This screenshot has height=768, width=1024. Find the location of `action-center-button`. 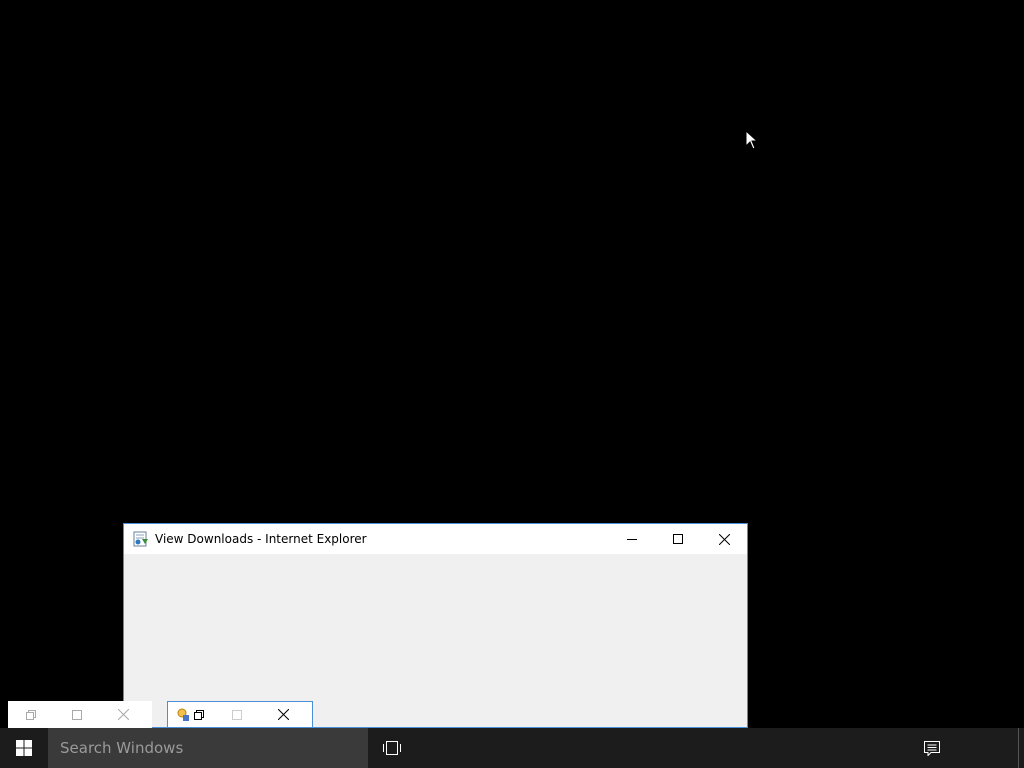

action-center-button is located at coordinates (932, 748).